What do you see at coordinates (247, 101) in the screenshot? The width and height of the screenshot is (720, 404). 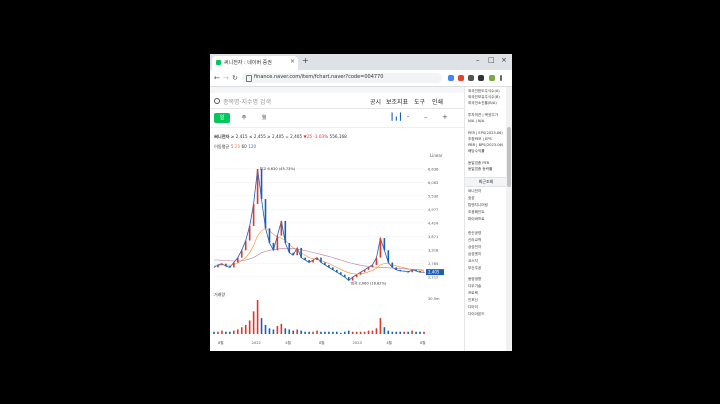 I see `search-input: 종목명·지수명 검색` at bounding box center [247, 101].